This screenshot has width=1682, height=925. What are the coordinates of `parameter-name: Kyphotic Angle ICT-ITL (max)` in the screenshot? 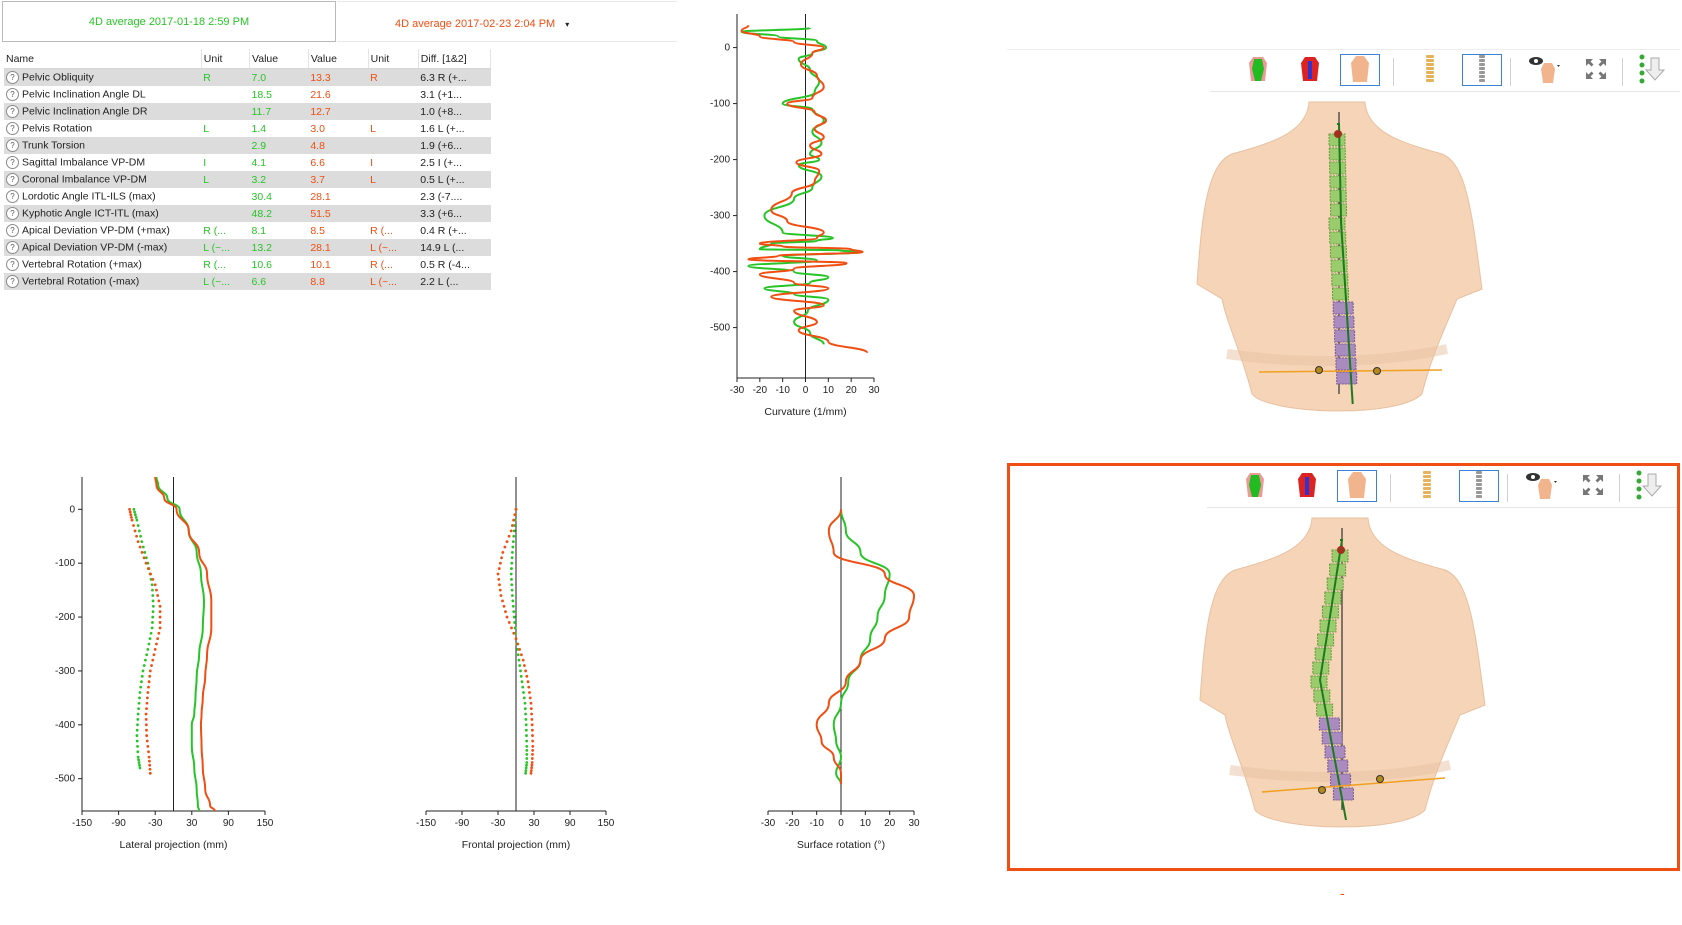 It's located at (90, 213).